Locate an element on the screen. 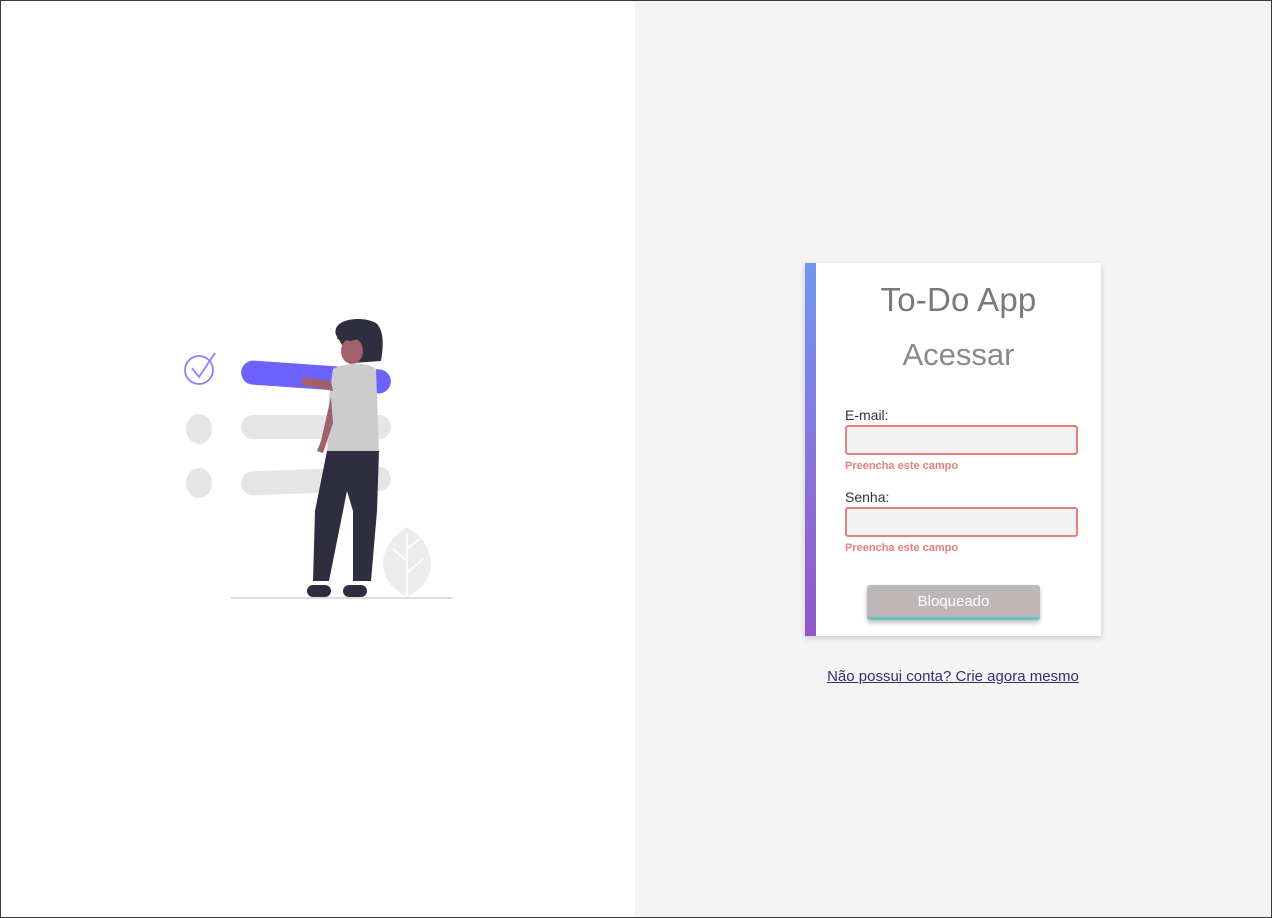 Image resolution: width=1272 pixels, height=918 pixels. card-accent-bar is located at coordinates (810, 449).